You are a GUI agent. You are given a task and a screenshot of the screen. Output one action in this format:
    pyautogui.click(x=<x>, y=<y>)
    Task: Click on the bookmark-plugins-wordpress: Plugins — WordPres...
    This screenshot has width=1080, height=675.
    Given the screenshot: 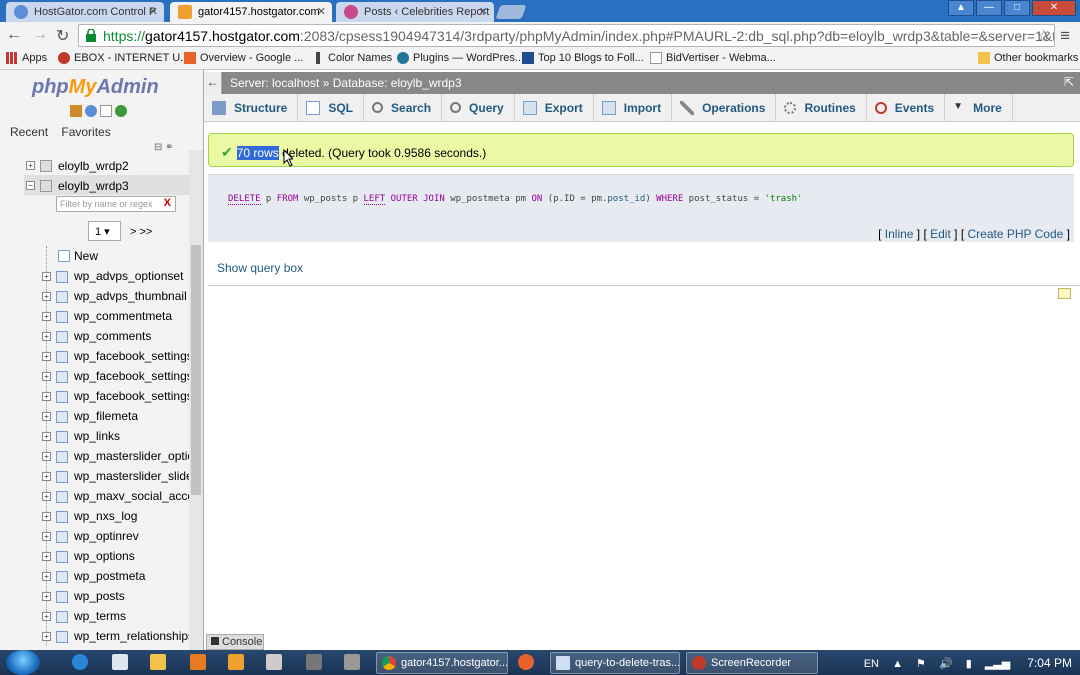 What is the action you would take?
    pyautogui.click(x=460, y=58)
    